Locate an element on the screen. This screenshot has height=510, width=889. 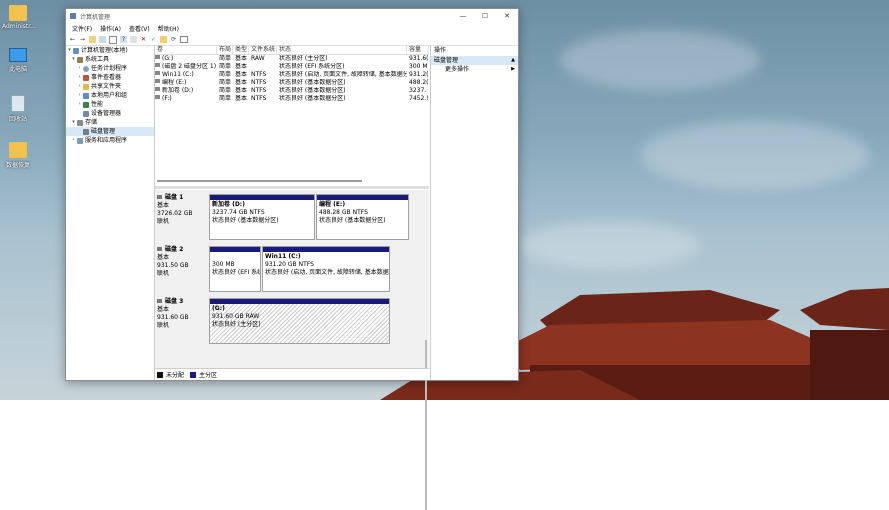
performance-icon is located at coordinates (86, 104).